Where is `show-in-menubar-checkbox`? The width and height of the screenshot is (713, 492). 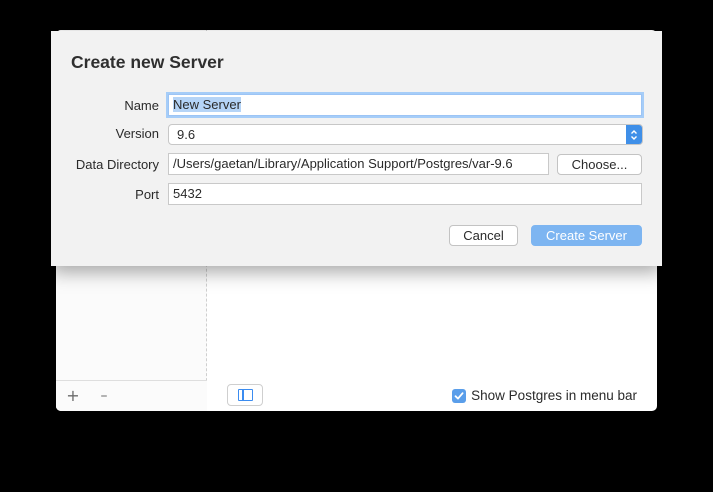
show-in-menubar-checkbox is located at coordinates (459, 395).